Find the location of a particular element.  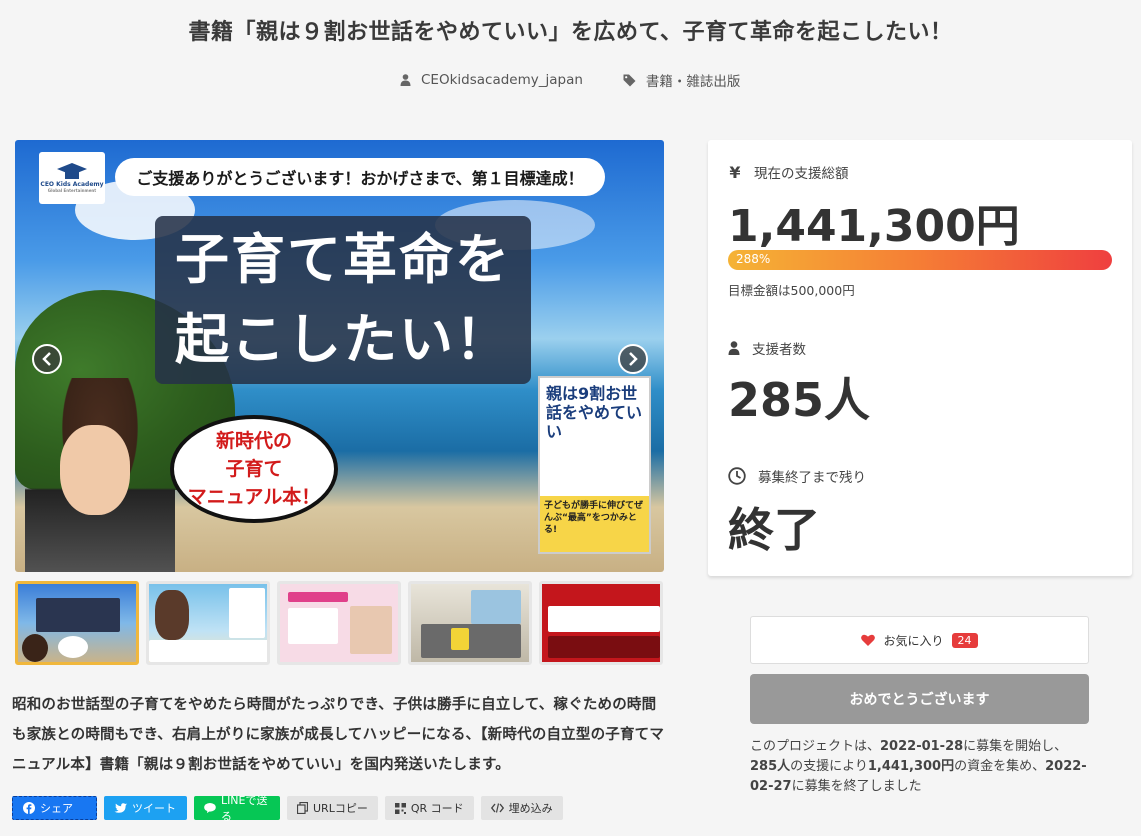

academy-logo: CEO Kids Academy Global Entertainment is located at coordinates (72, 178).